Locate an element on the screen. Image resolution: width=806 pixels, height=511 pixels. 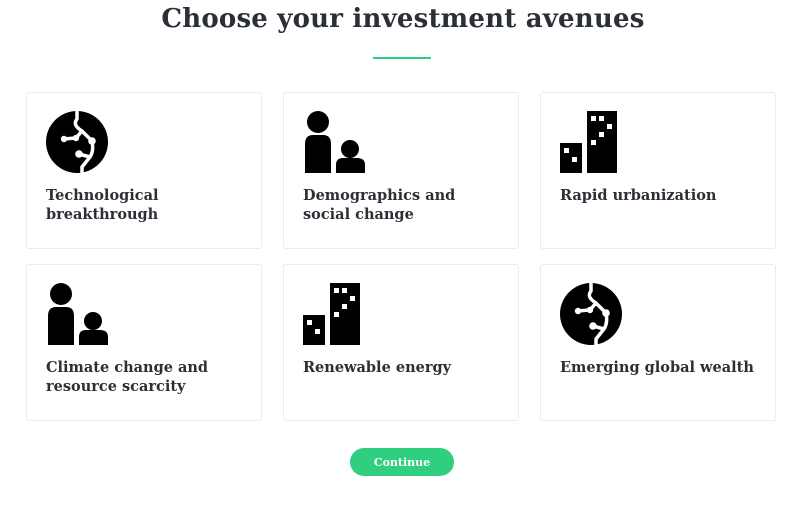
avenue-card-rapid-urbanization: Rapid urbanization is located at coordinates (658, 170).